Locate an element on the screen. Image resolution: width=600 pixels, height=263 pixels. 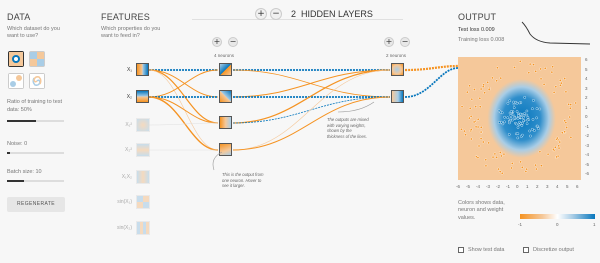
color-legend-bar is located at coordinates (557, 216).